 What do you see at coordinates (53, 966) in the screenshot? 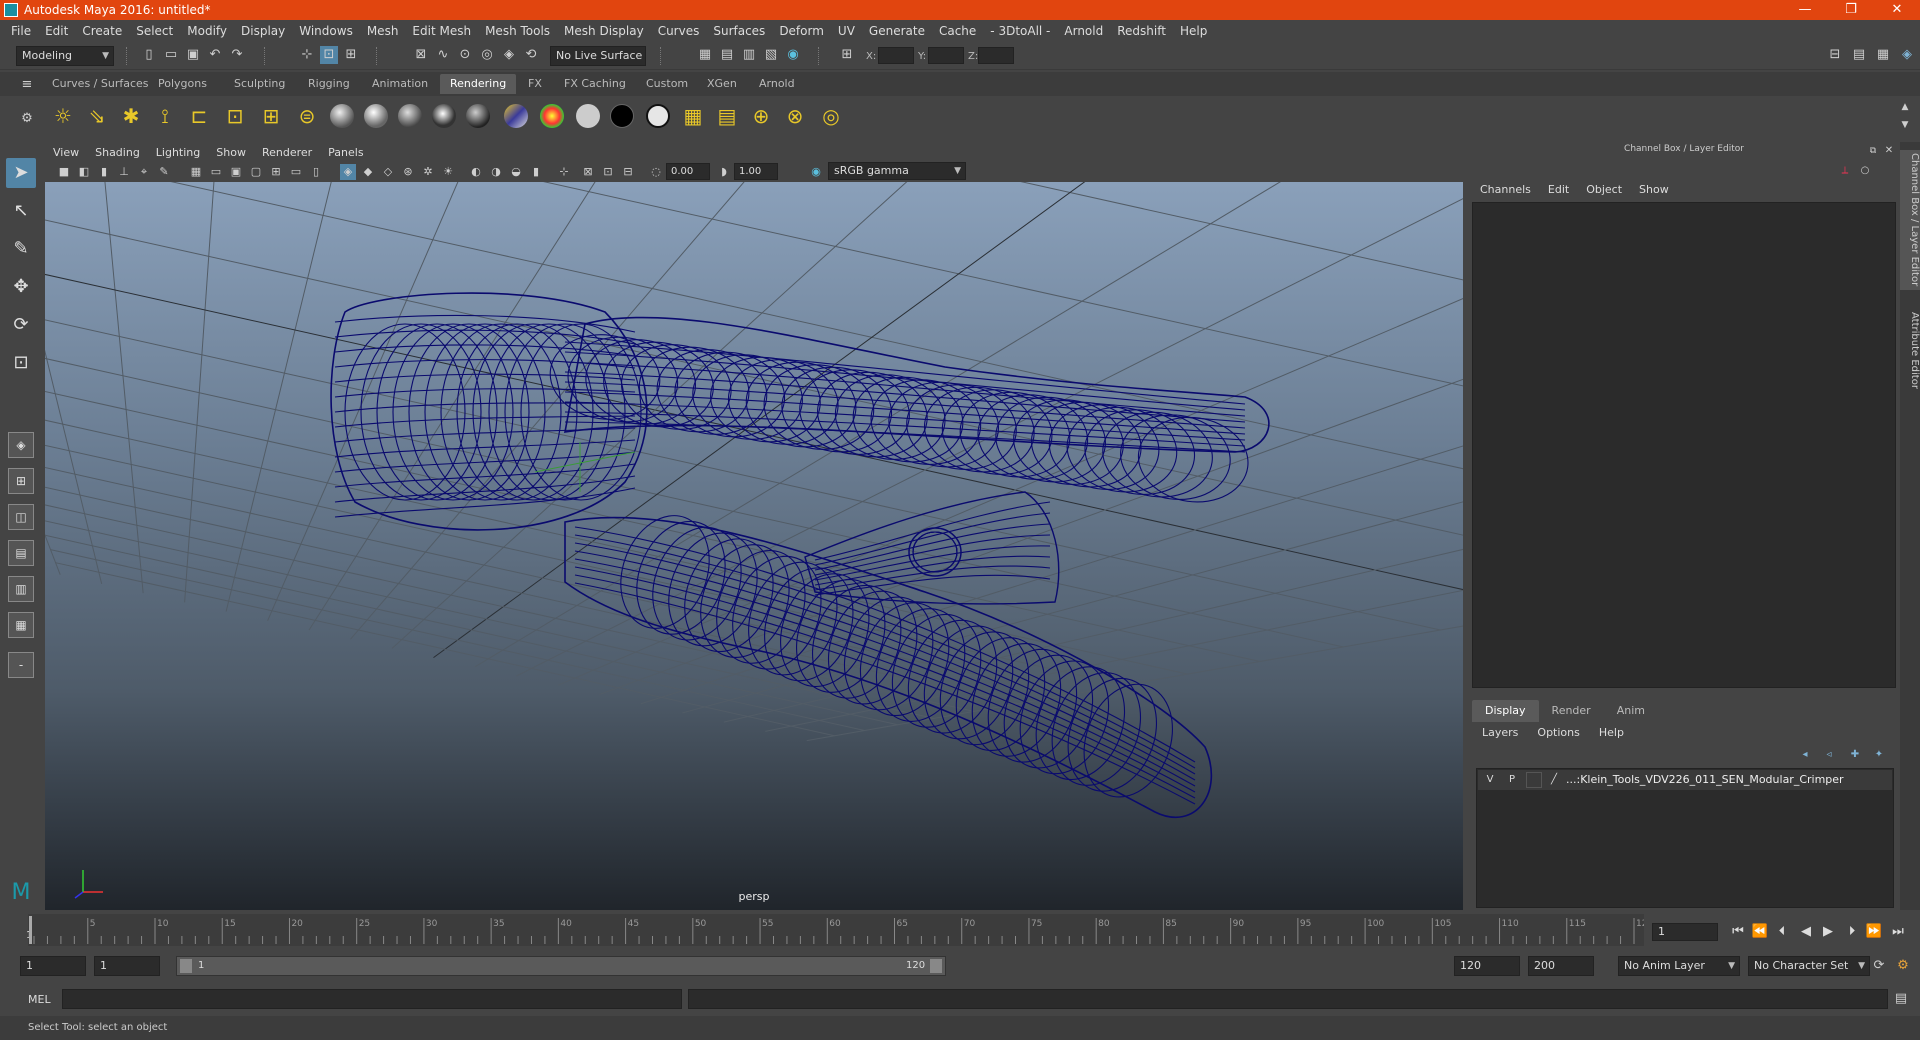
I see `animation-start-field: 1` at bounding box center [53, 966].